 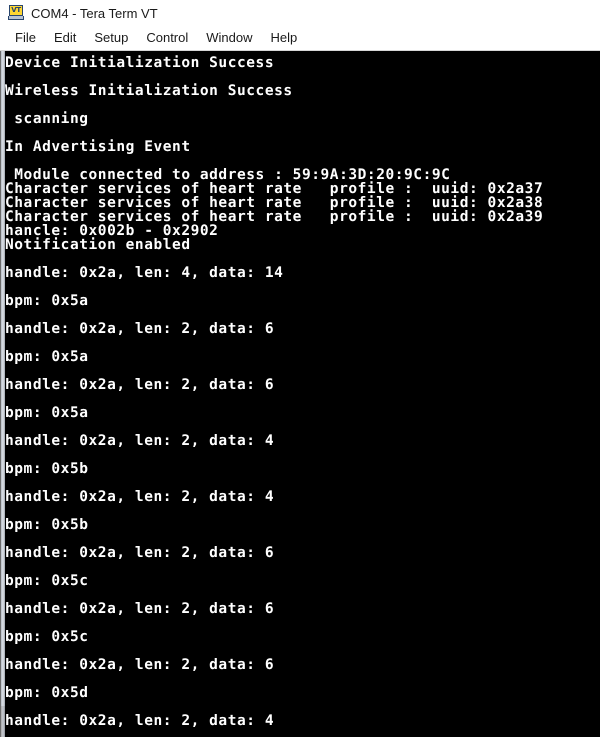 What do you see at coordinates (229, 38) in the screenshot?
I see `menu-item-window: Window` at bounding box center [229, 38].